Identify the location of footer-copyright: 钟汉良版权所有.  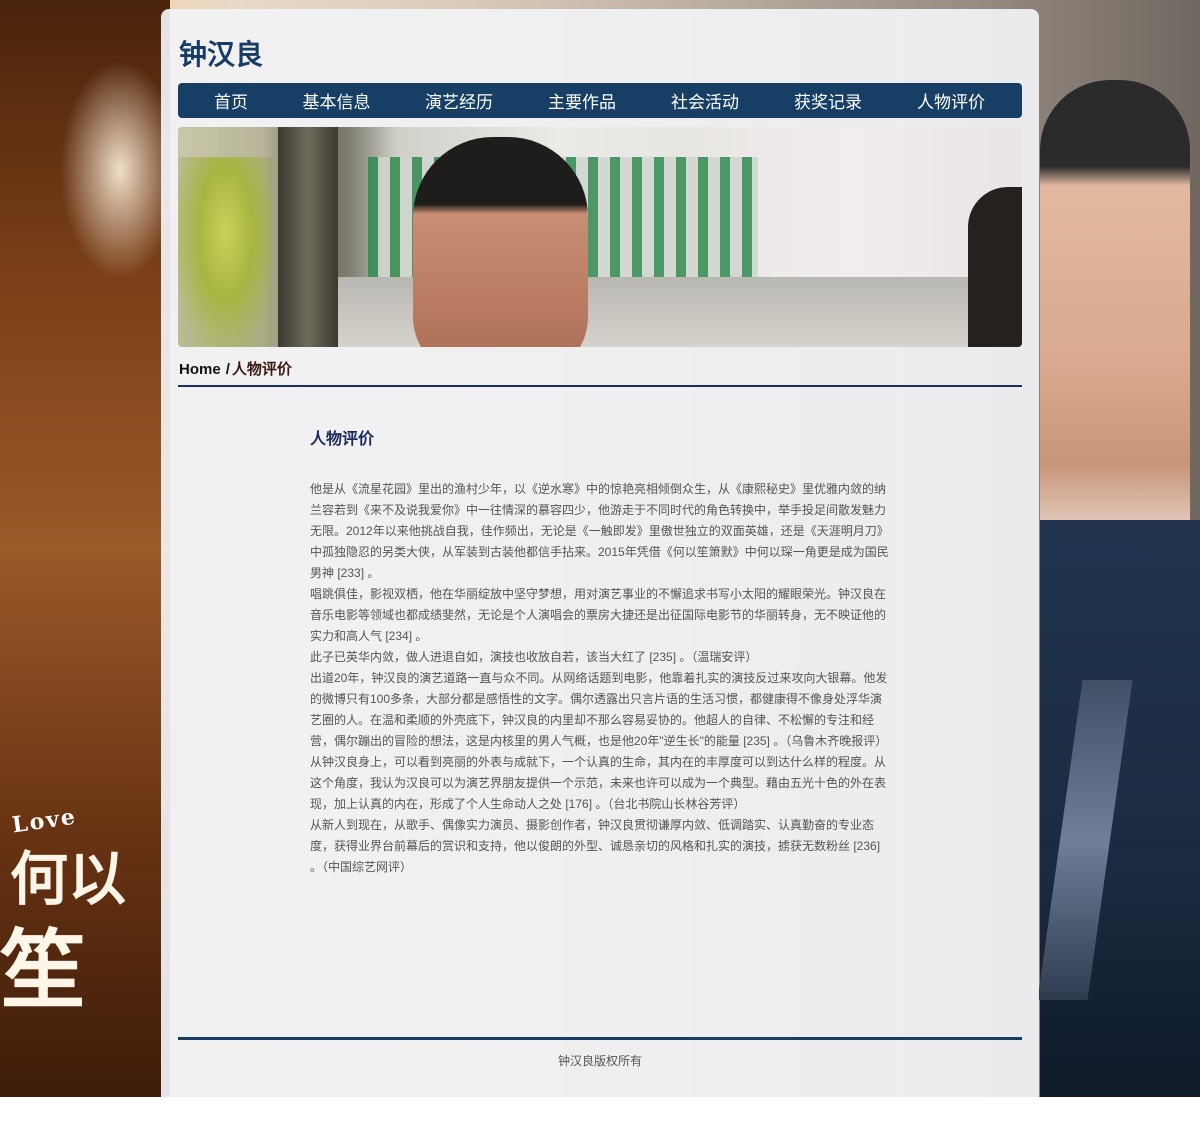
(599, 1061).